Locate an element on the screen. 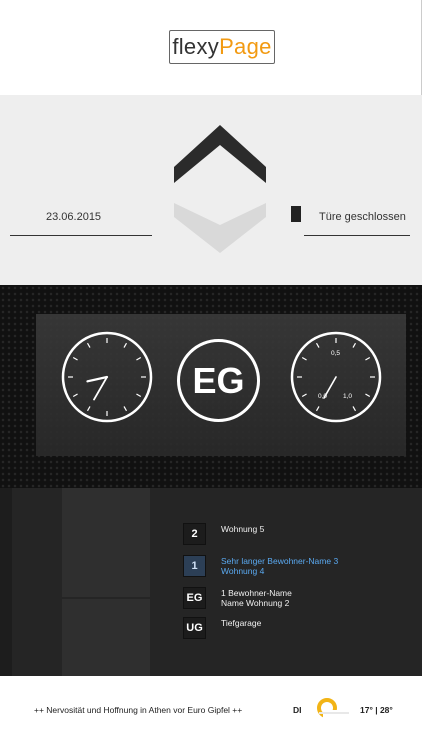 The image size is (422, 751). floor-row-eg: EG 1 Bewohner-Name Name Wohnung 2 is located at coordinates (237, 598).